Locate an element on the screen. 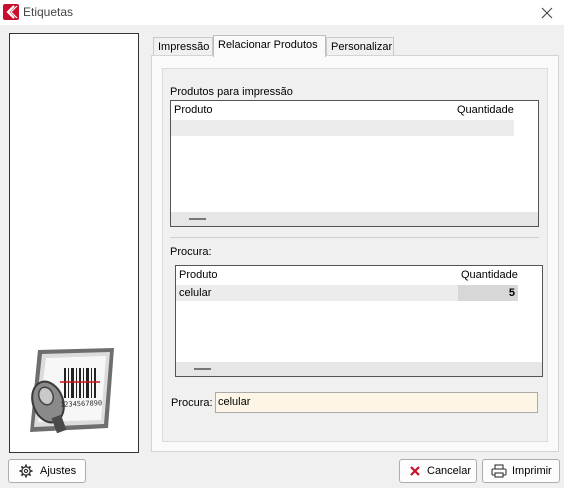 The height and width of the screenshot is (488, 564). window-title: Etiquetas is located at coordinates (48, 12).